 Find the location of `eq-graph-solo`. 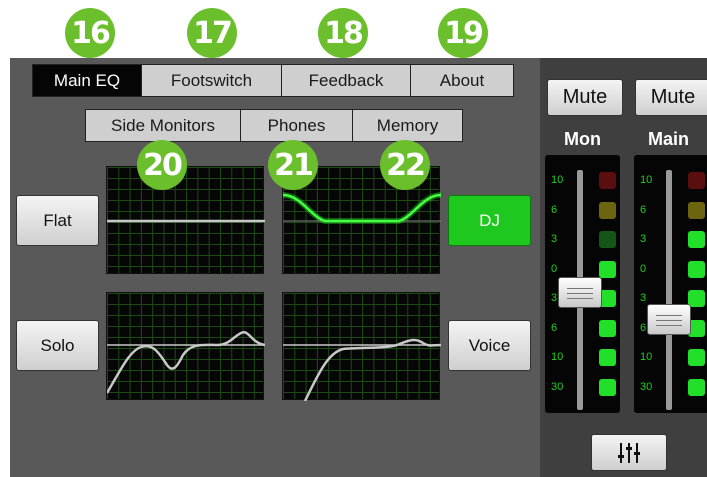

eq-graph-solo is located at coordinates (185, 346).